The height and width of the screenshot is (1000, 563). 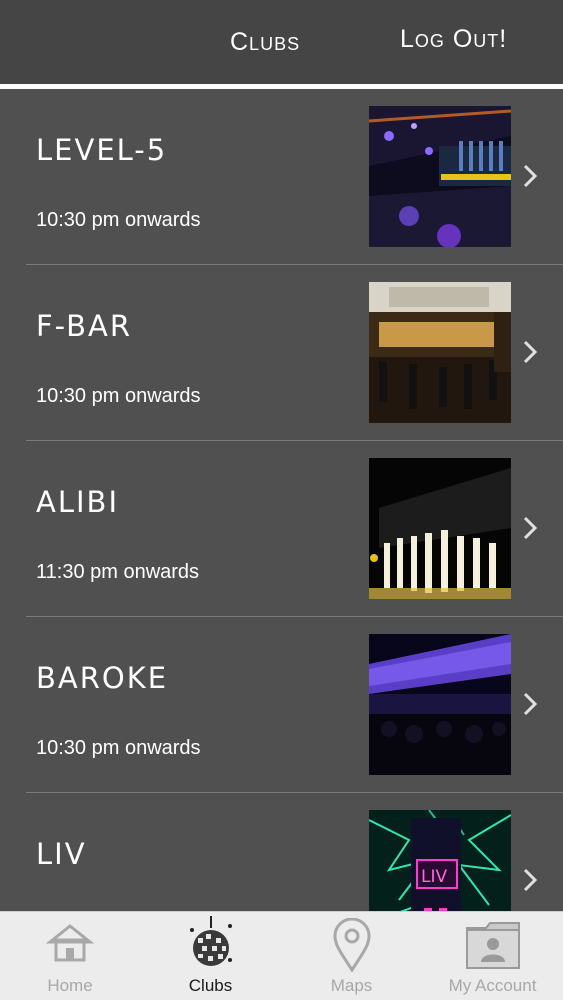 I want to click on tab-label: My Account, so click(x=492, y=985).